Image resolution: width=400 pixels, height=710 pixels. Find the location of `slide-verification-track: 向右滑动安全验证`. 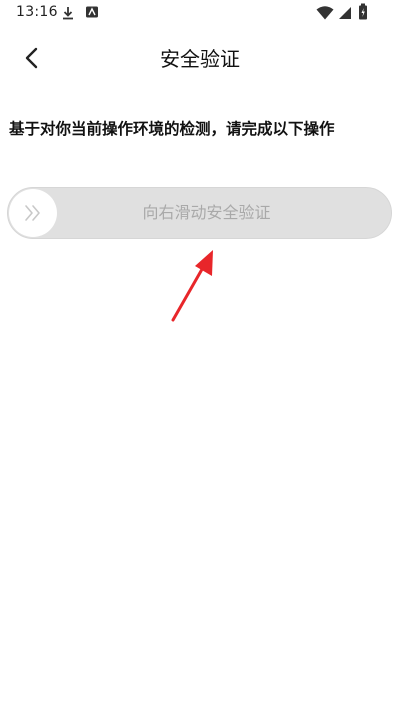

slide-verification-track: 向右滑动安全验证 is located at coordinates (199, 213).